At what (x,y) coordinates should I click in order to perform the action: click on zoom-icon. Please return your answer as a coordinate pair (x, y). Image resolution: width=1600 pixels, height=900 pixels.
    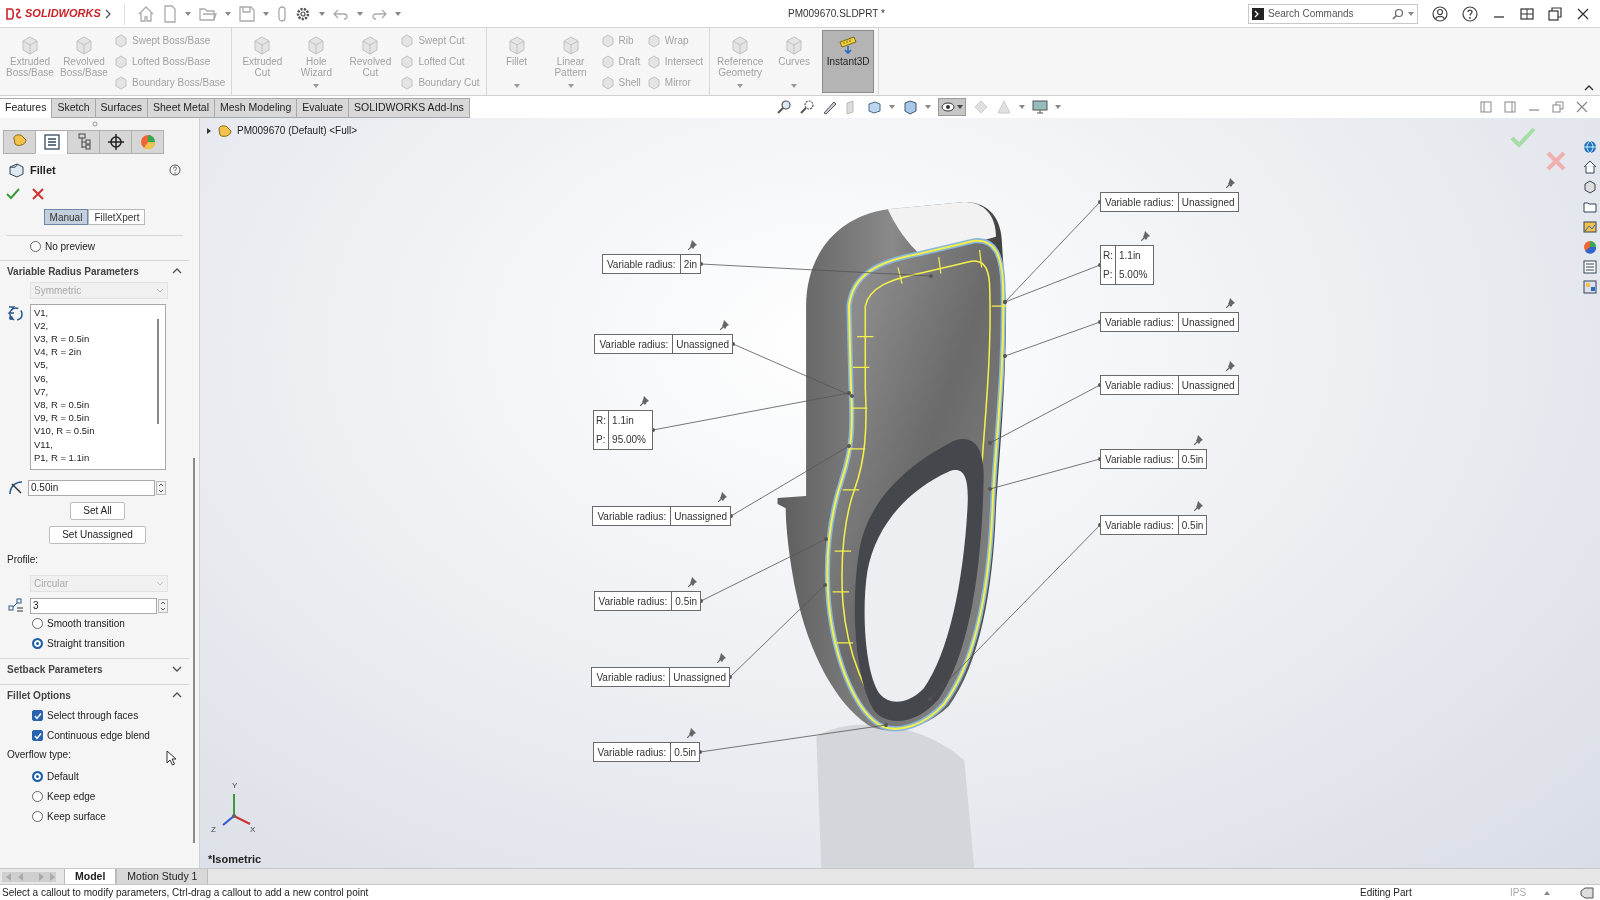
    Looking at the image, I should click on (783, 107).